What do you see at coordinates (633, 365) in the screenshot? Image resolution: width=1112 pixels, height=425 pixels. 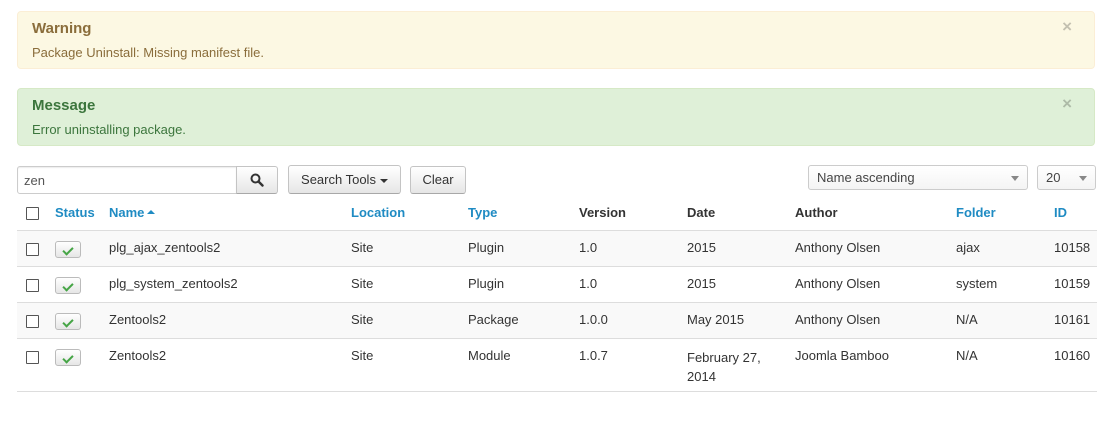 I see `version-cell: 1.0.7` at bounding box center [633, 365].